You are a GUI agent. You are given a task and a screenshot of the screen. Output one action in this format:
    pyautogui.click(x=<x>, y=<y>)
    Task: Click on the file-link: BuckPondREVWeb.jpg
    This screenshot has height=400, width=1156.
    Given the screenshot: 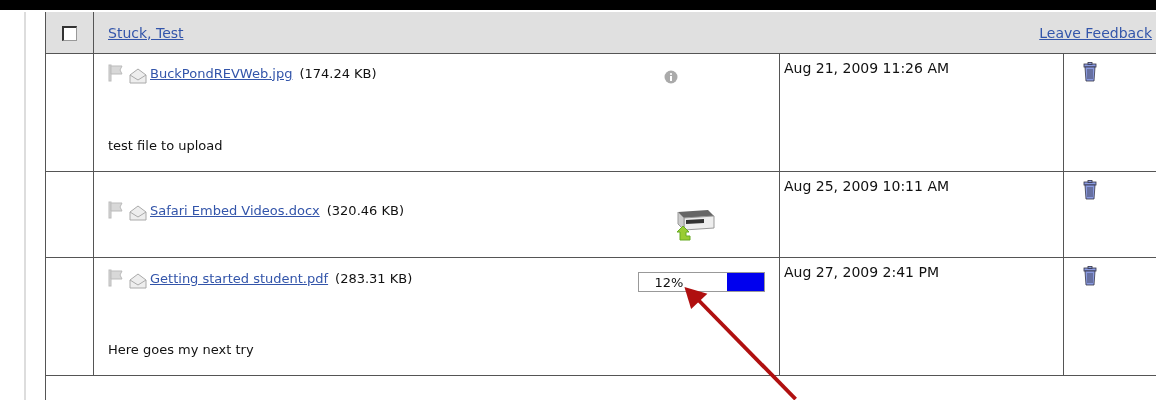 What is the action you would take?
    pyautogui.click(x=221, y=73)
    